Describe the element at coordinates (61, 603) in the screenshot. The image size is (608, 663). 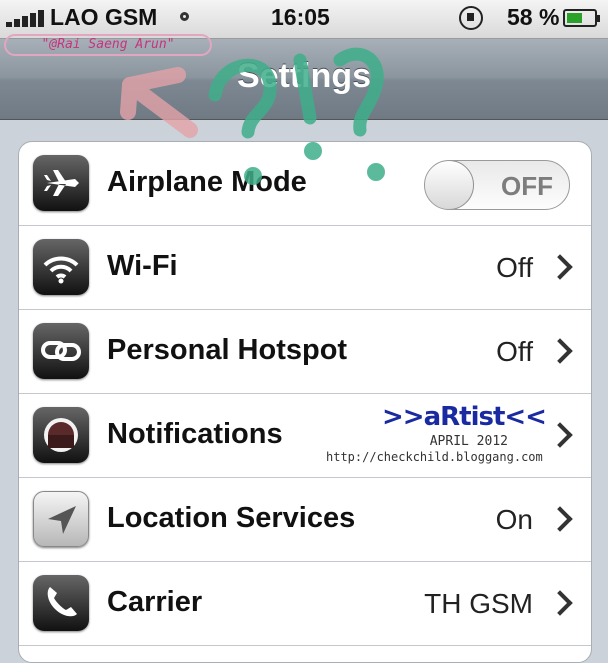
I see `phone-icon` at that location.